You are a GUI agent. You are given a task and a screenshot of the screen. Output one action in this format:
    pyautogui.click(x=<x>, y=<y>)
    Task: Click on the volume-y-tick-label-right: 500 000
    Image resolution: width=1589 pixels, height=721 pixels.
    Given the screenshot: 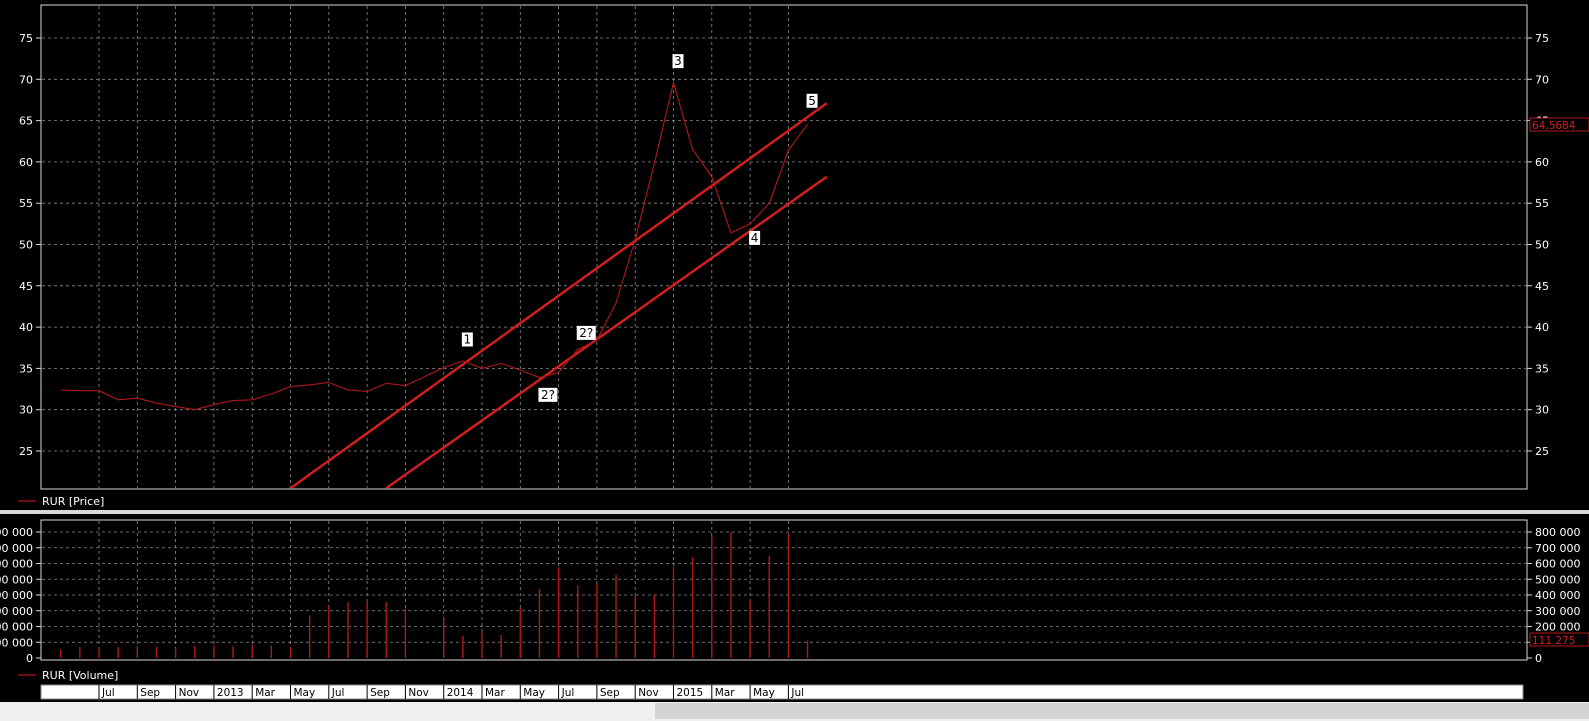 What is the action you would take?
    pyautogui.click(x=1558, y=579)
    